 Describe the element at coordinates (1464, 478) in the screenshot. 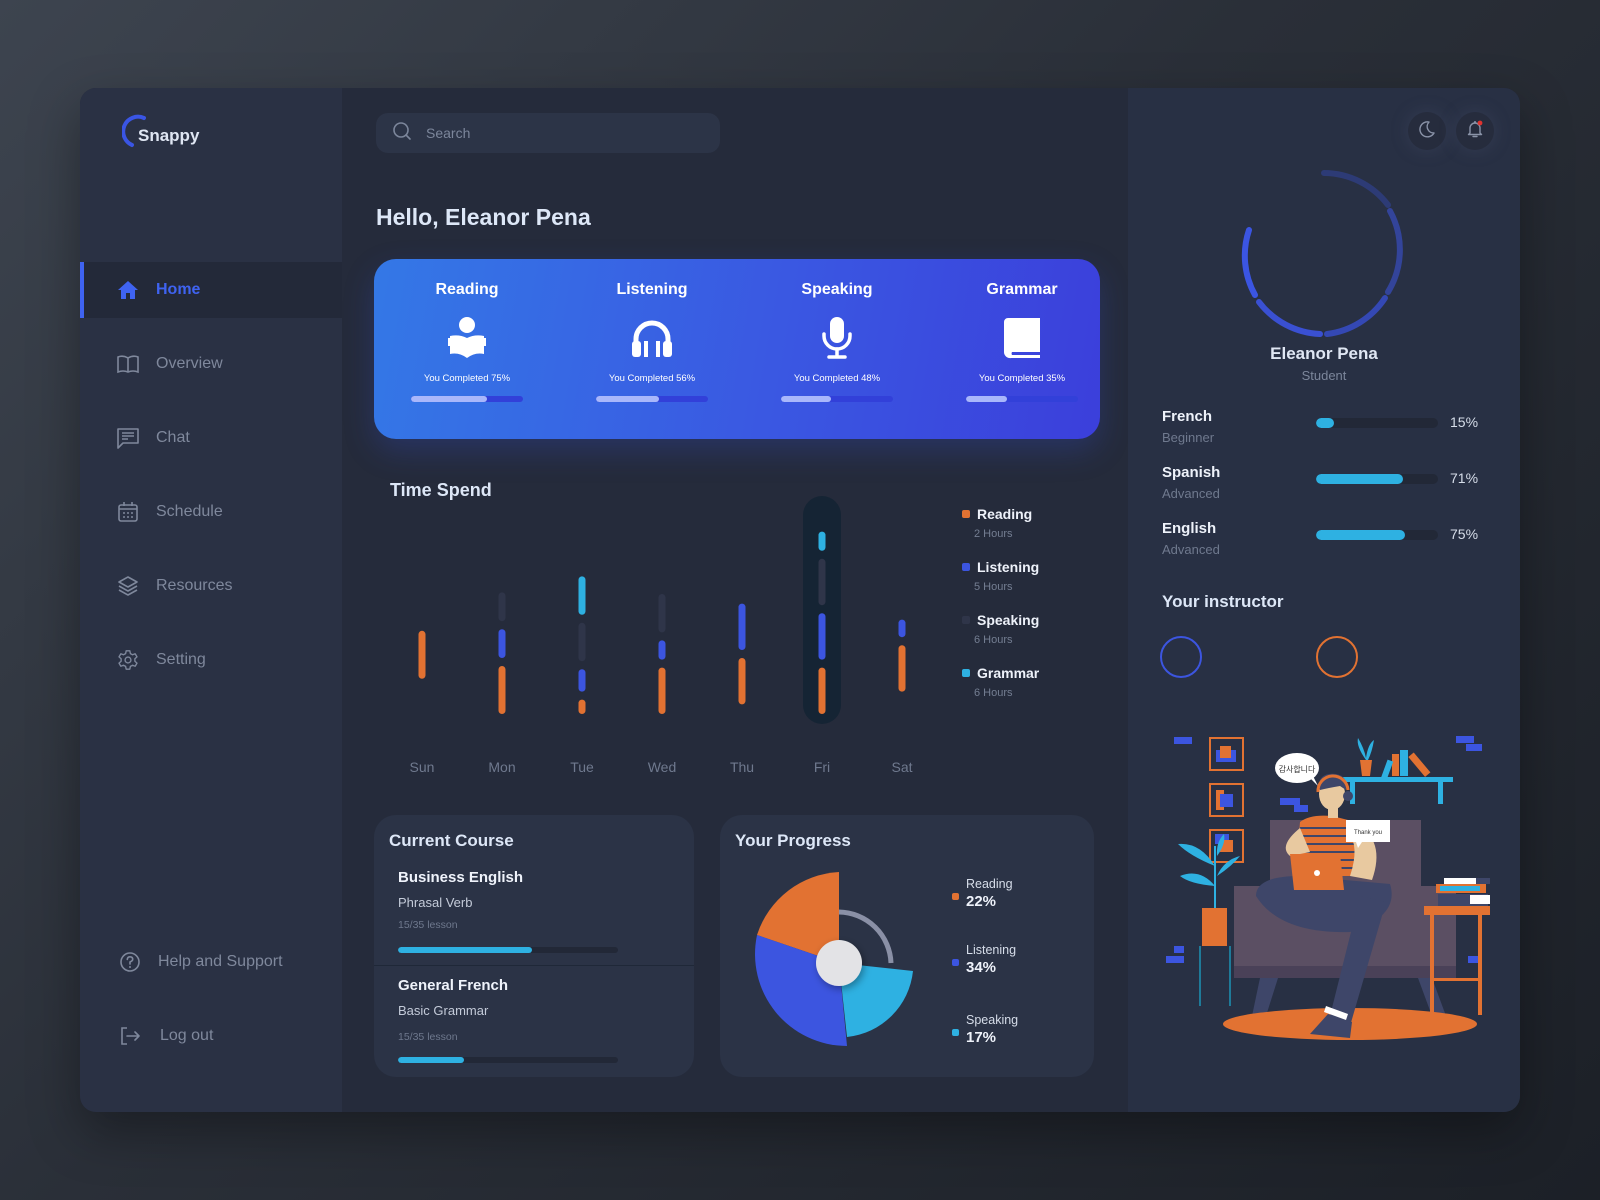

I see `language-percent: 71%` at that location.